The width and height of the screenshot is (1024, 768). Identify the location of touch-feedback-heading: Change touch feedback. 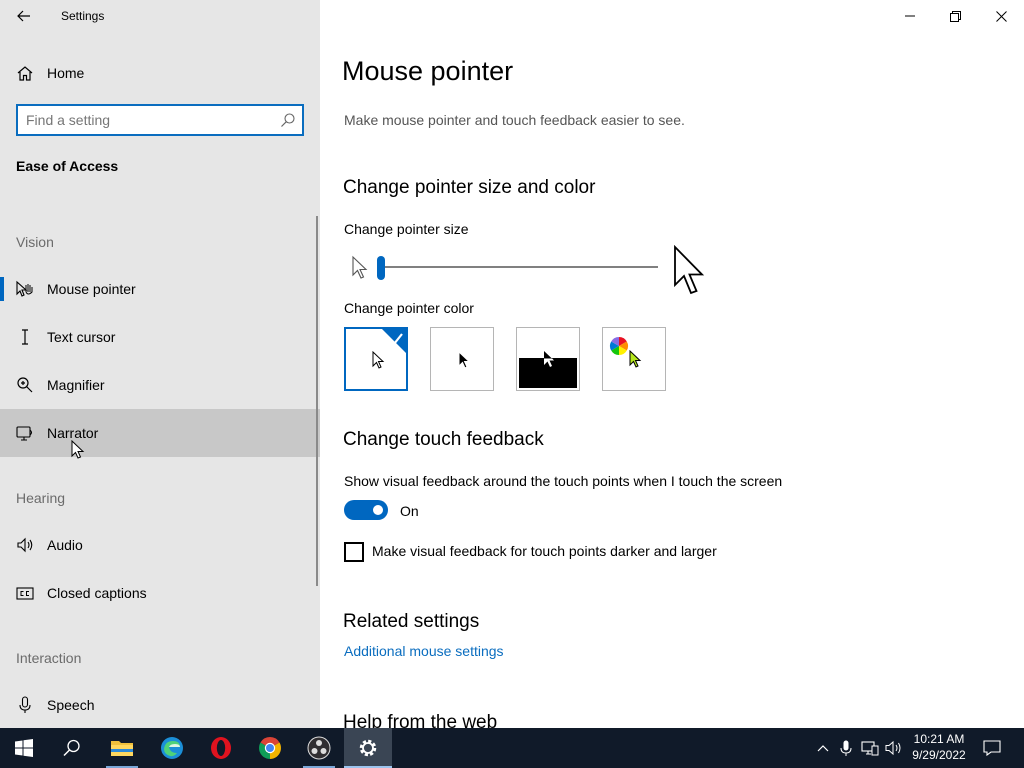
(443, 439).